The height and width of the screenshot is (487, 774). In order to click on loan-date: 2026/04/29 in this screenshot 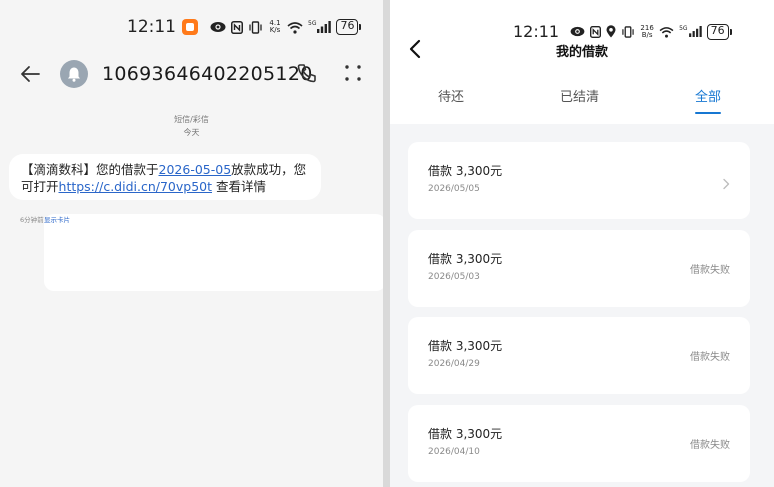, I will do `click(454, 364)`.